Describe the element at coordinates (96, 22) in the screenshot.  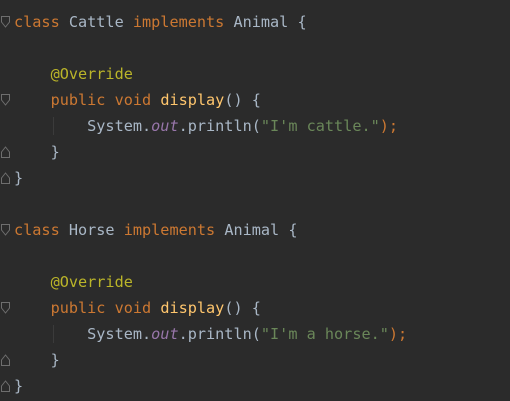
I see `code-token: Cattle` at that location.